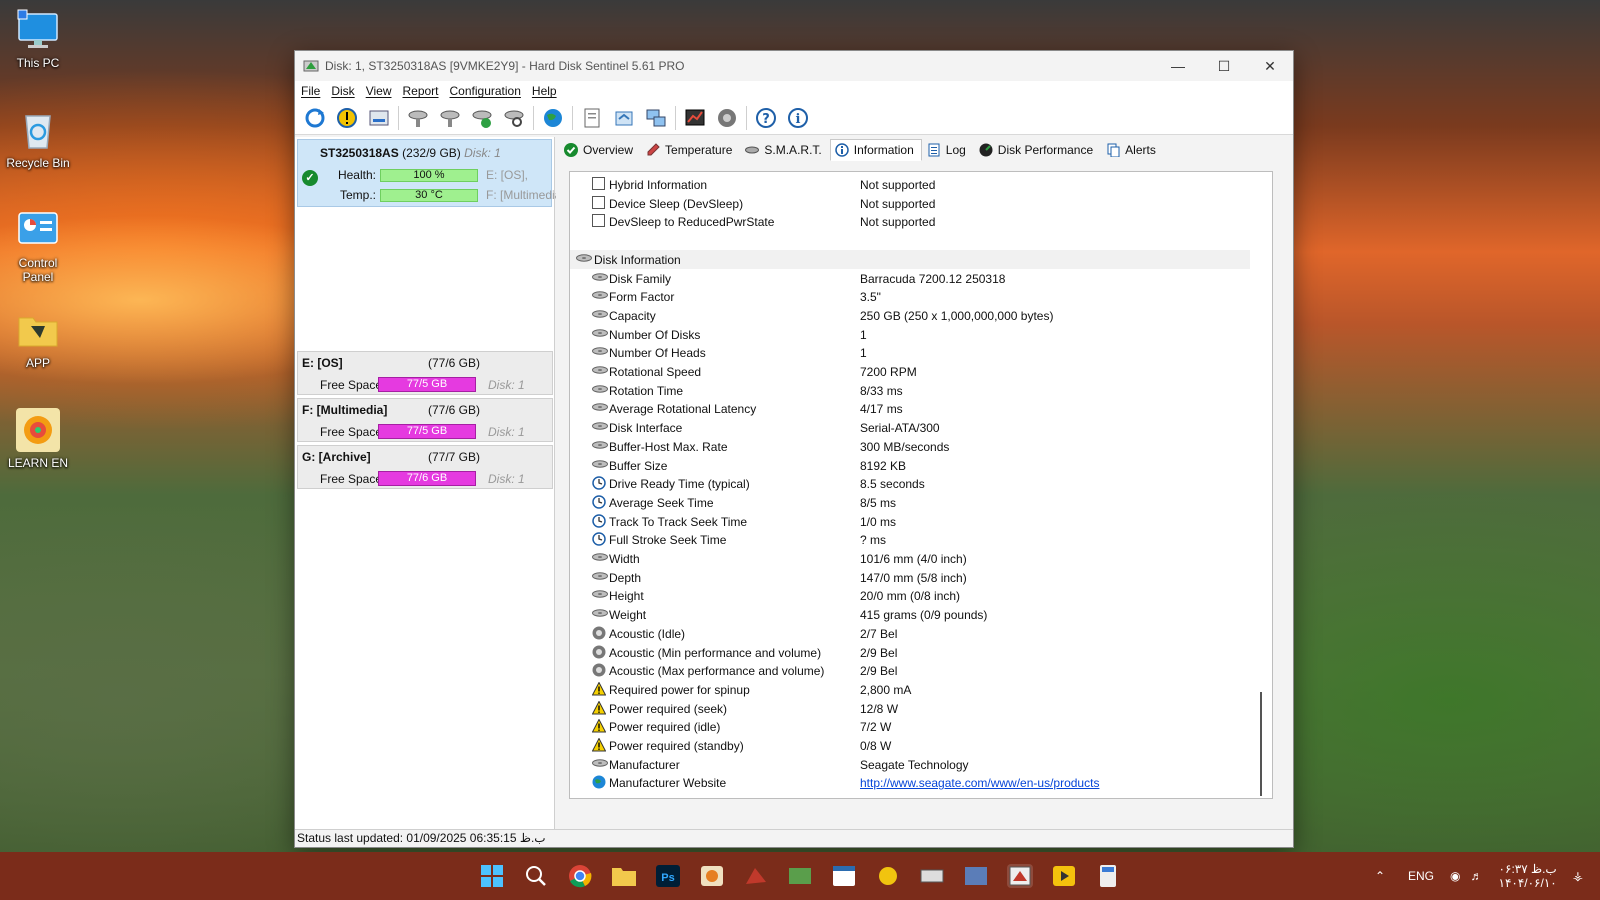 This screenshot has width=1600, height=900. What do you see at coordinates (910, 334) in the screenshot?
I see `info-row: Number Of Disks 1` at bounding box center [910, 334].